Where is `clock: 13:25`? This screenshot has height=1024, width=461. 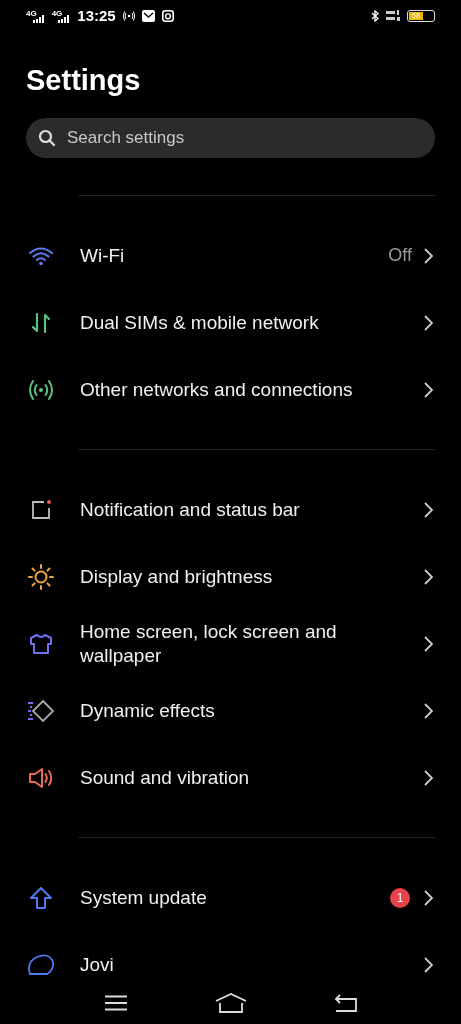 clock: 13:25 is located at coordinates (96, 16).